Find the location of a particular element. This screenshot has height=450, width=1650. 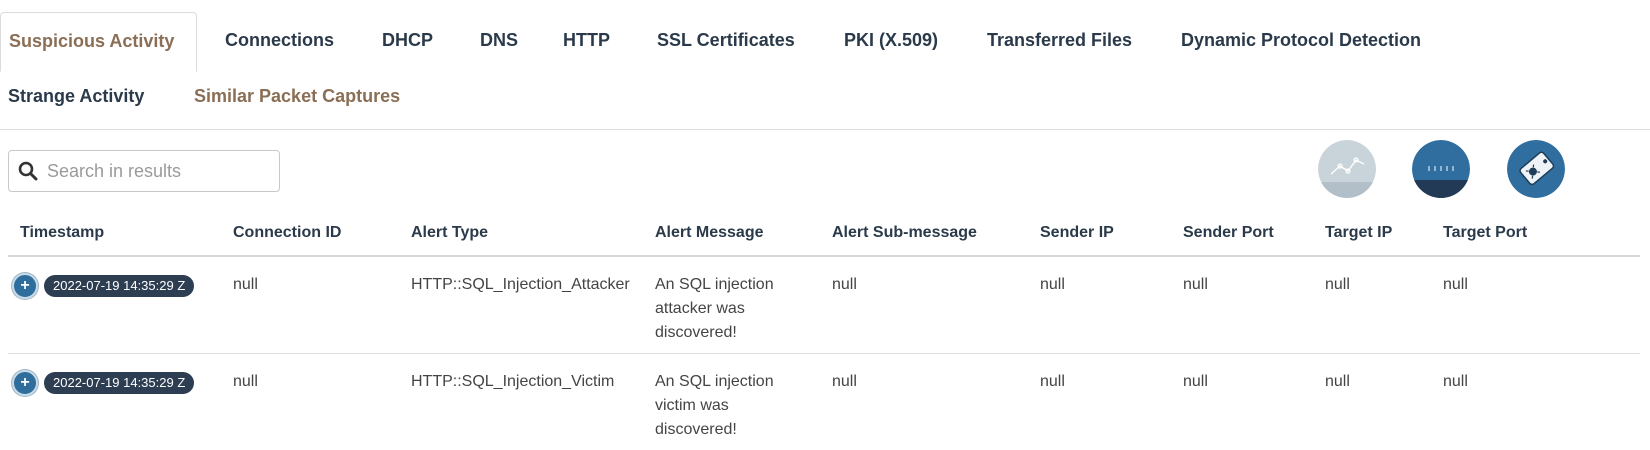

column-header: Target Port is located at coordinates (1535, 233).